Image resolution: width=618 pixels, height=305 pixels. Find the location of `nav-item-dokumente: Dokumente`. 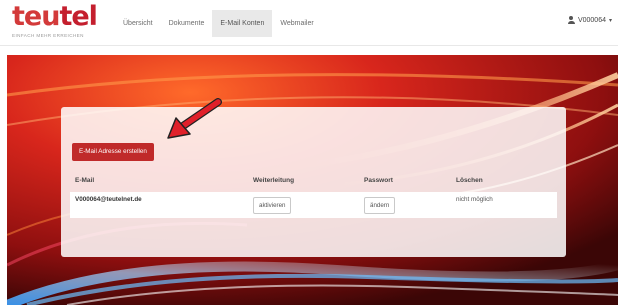

nav-item-dokumente: Dokumente is located at coordinates (187, 23).